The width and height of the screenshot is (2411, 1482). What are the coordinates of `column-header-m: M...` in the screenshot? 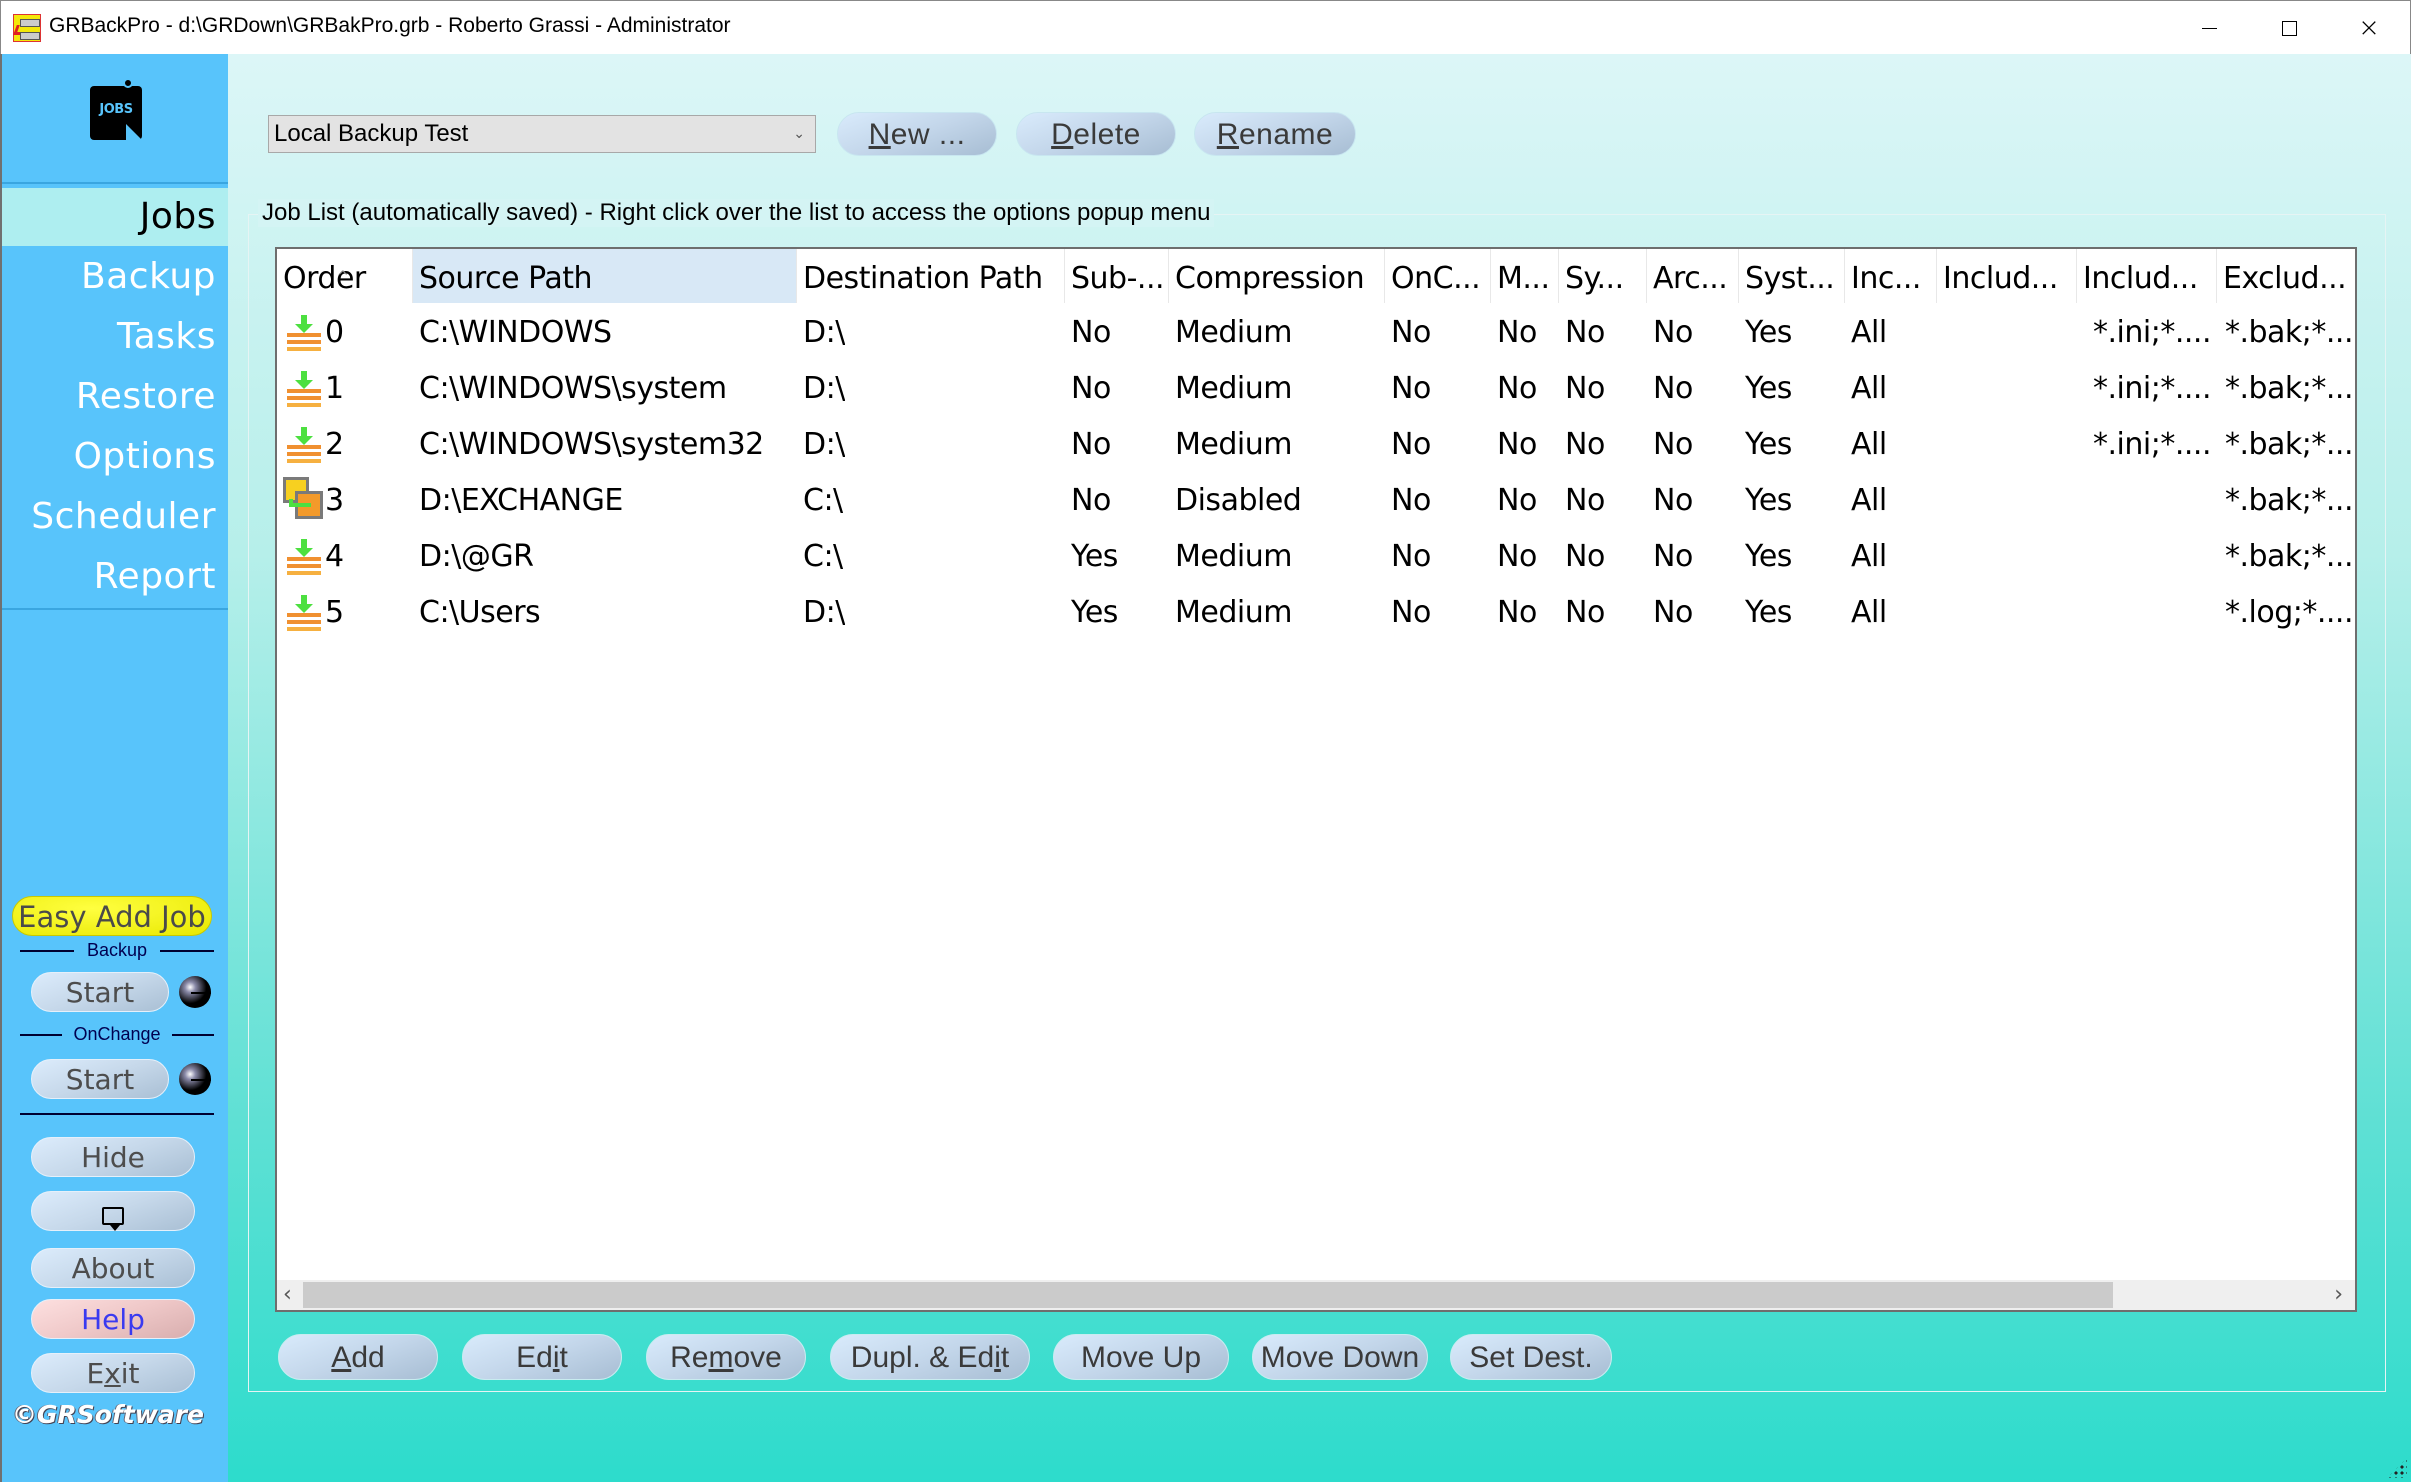 It's located at (1525, 276).